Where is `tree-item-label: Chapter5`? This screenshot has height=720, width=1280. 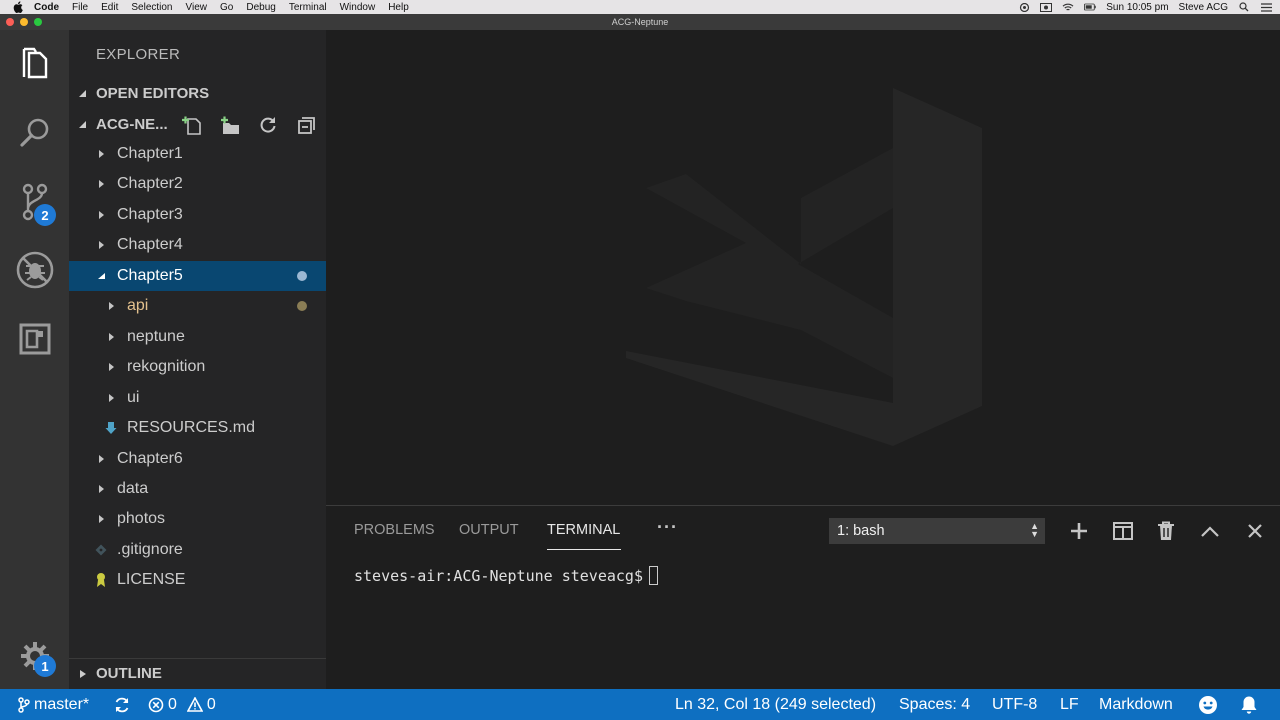
tree-item-label: Chapter5 is located at coordinates (150, 275).